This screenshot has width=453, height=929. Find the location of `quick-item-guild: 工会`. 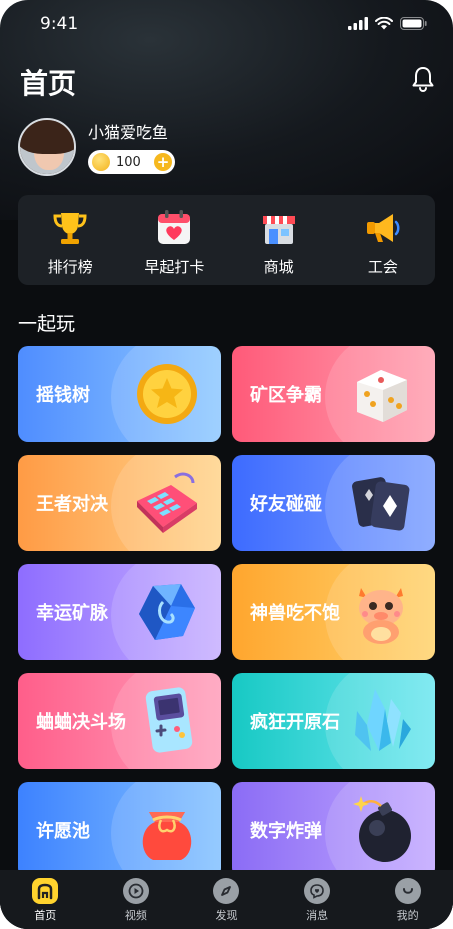

quick-item-guild: 工会 is located at coordinates (383, 240).